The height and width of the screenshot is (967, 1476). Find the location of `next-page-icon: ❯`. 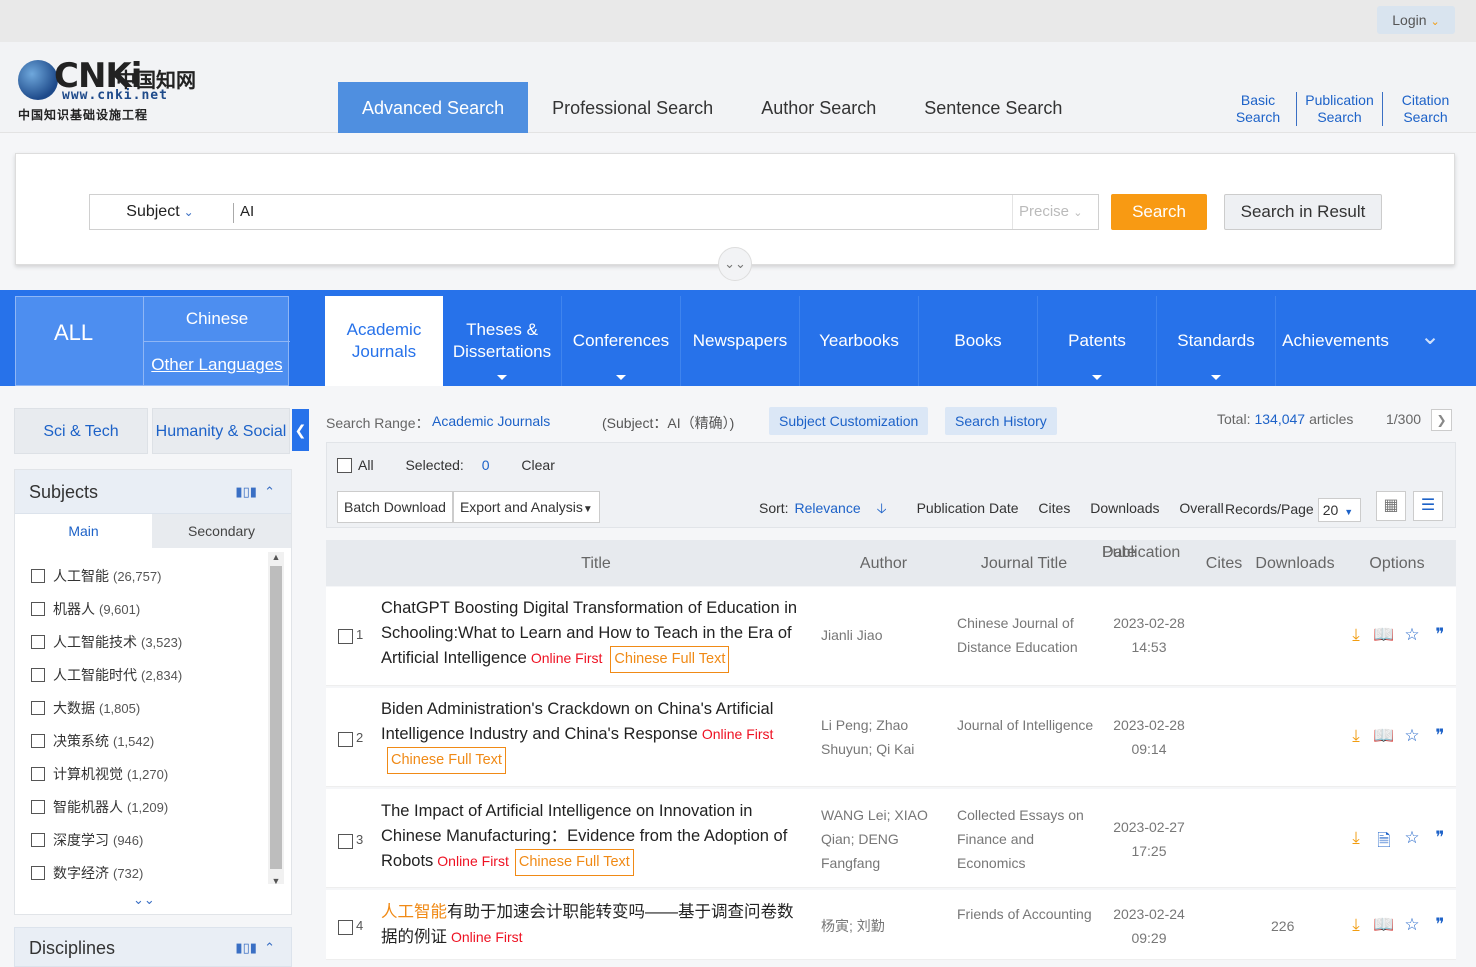

next-page-icon: ❯ is located at coordinates (1441, 420).